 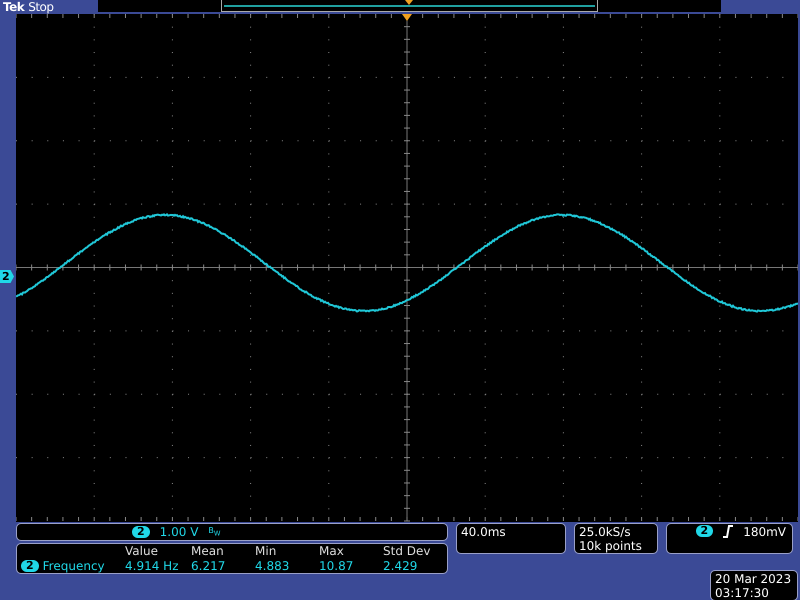 What do you see at coordinates (605, 532) in the screenshot?
I see `sample-rate: 25.0kS/s` at bounding box center [605, 532].